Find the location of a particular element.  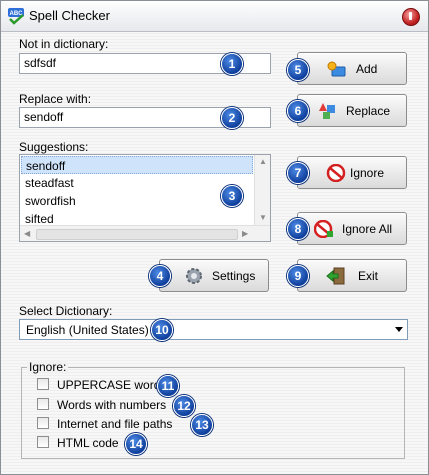

list-item: swordfish is located at coordinates (137, 201).